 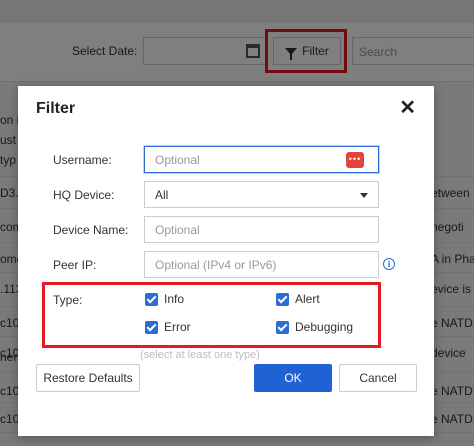 I want to click on peer-ip-placeholder: Optional (IPv4 or IPv6), so click(x=216, y=265).